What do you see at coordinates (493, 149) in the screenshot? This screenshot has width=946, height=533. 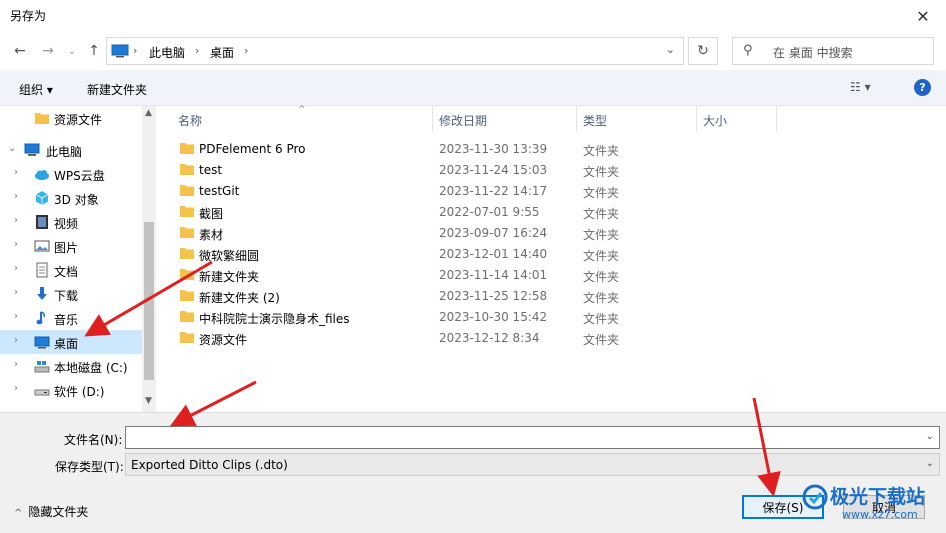 I see `file-date: 2023-11-30 13:39` at bounding box center [493, 149].